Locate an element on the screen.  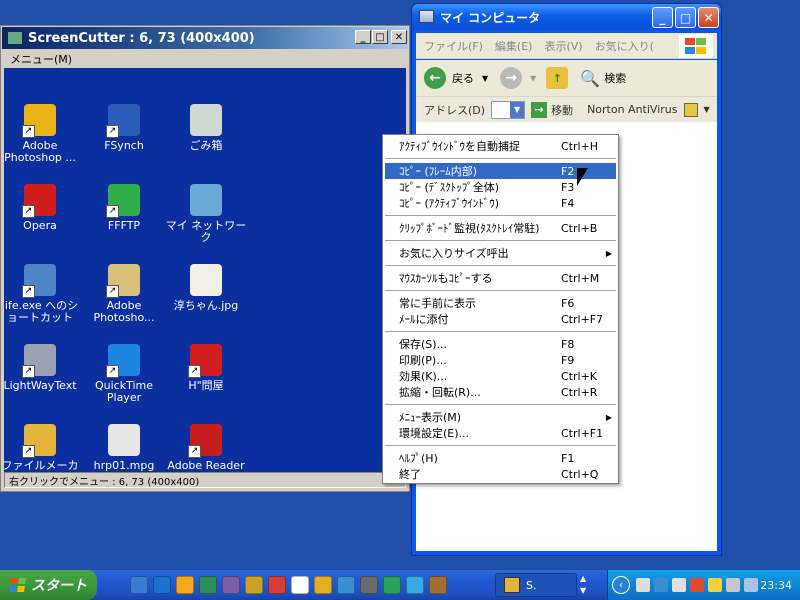
desktop-icon-label: Adobe Reader 6.0 is located at coordinates (206, 466).